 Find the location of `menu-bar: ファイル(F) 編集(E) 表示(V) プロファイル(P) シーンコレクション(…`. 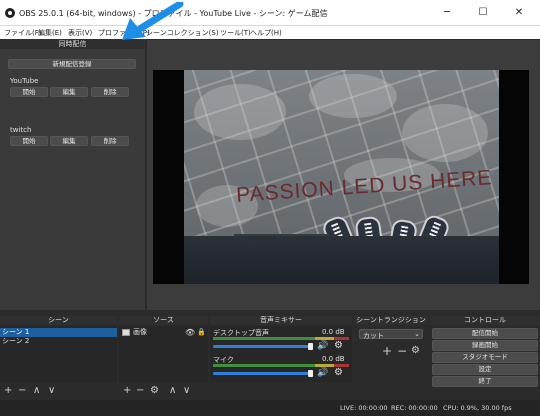

menu-bar: ファイル(F) 編集(E) 表示(V) プロファイル(P) シーンコレクション(… is located at coordinates (270, 32).